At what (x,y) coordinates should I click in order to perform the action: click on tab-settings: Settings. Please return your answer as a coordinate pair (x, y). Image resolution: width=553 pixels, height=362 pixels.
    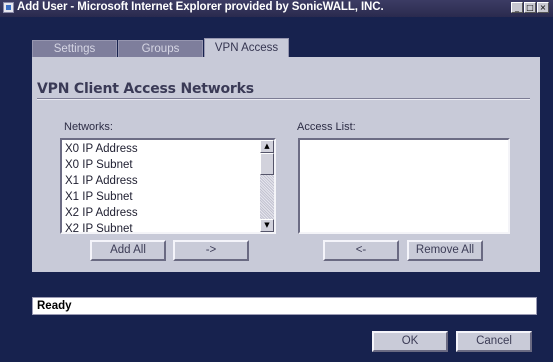
    Looking at the image, I should click on (74, 48).